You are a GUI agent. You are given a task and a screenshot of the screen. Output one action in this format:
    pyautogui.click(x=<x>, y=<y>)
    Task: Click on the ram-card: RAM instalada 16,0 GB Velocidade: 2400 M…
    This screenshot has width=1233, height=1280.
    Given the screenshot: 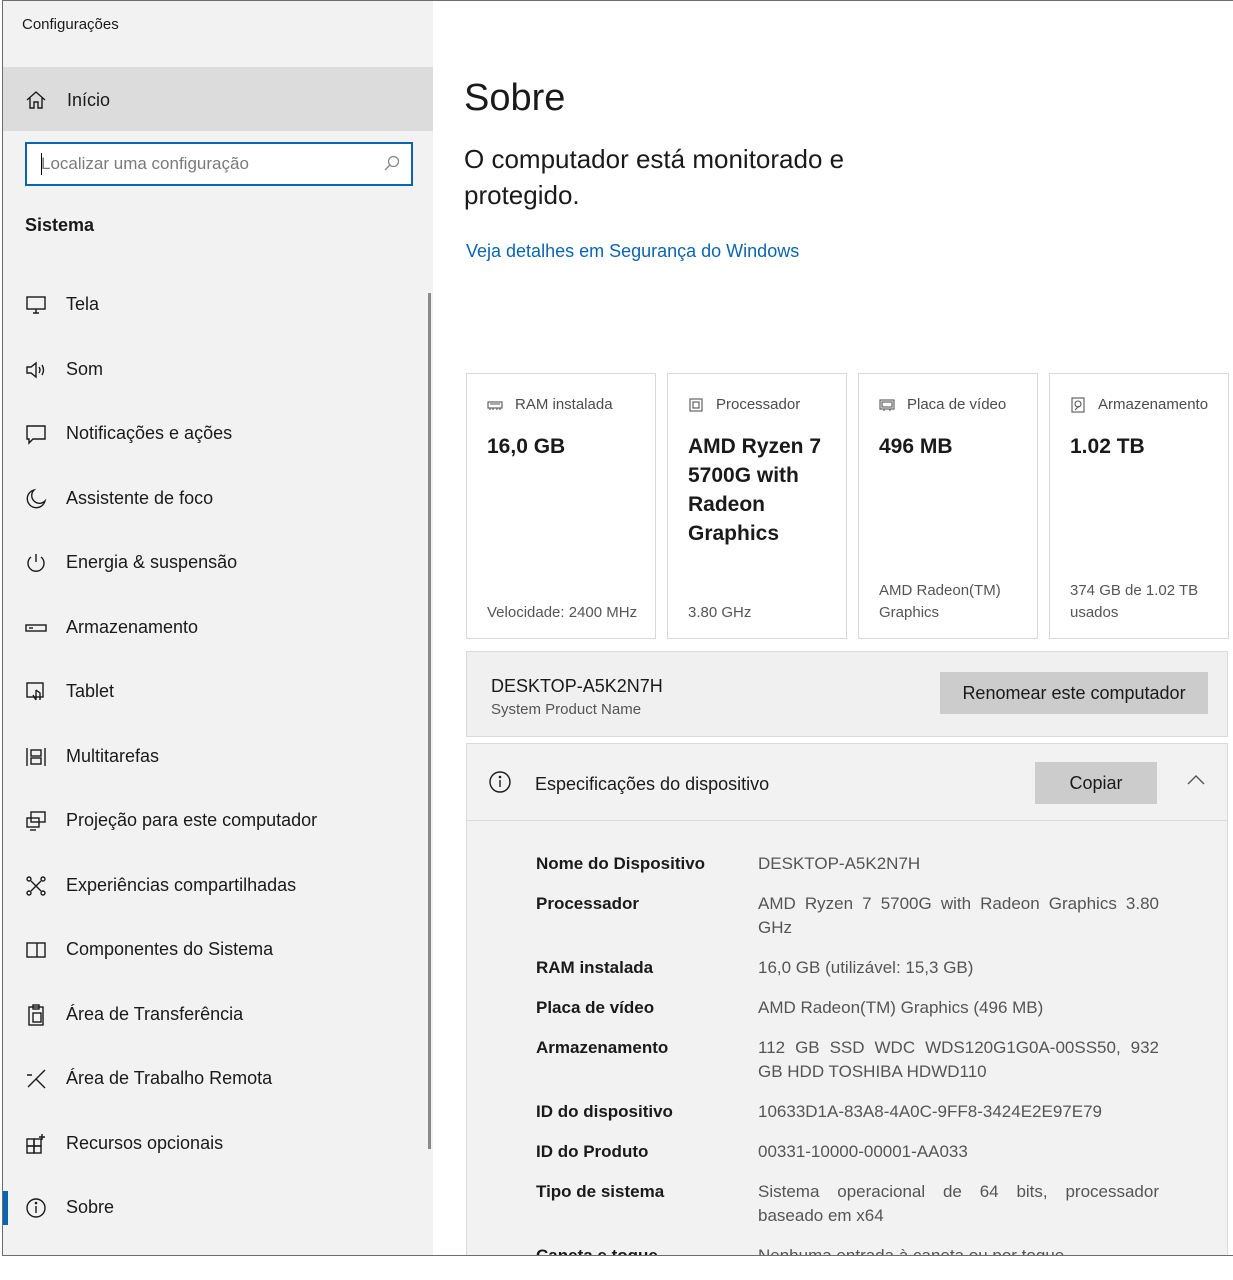 What is the action you would take?
    pyautogui.click(x=561, y=506)
    